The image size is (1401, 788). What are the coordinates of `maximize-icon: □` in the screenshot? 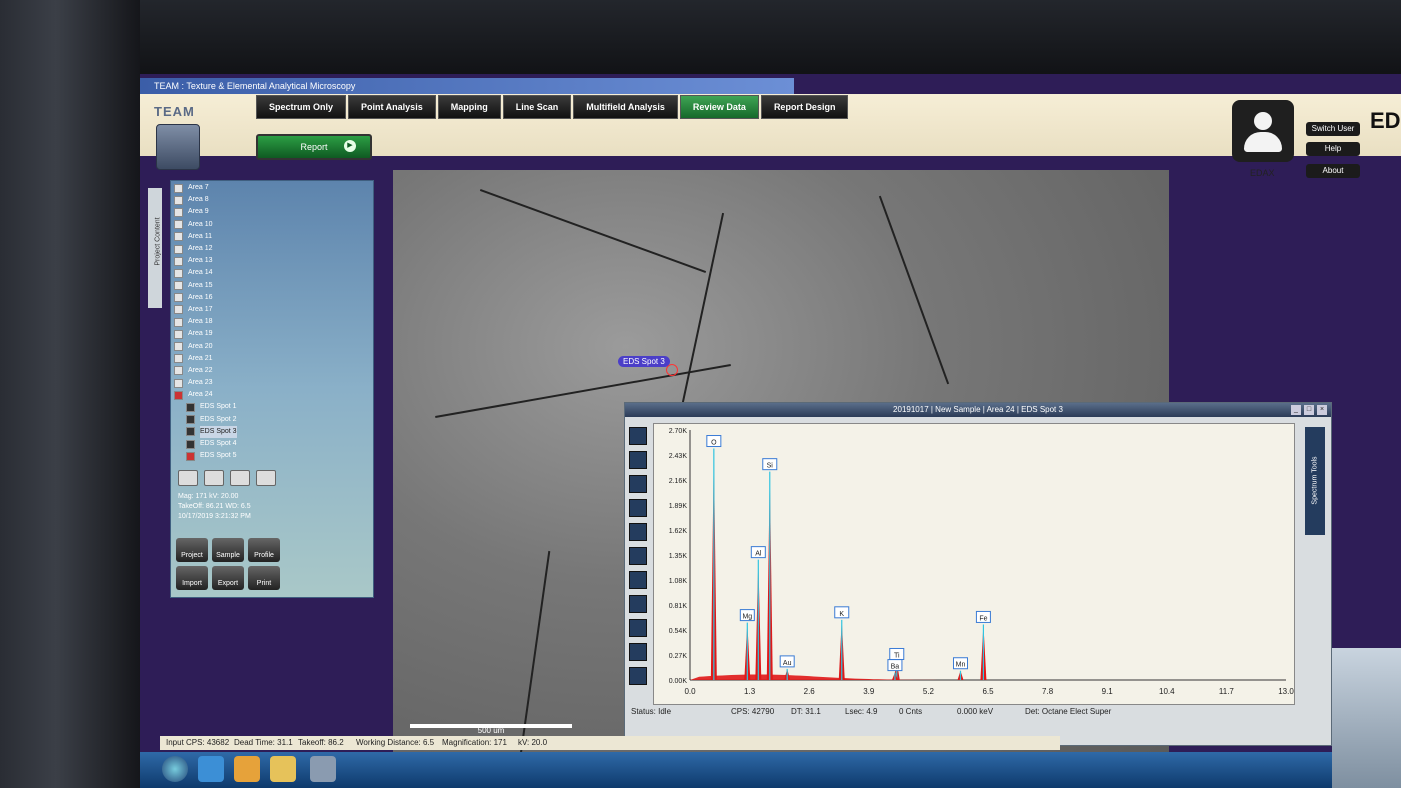 It's located at (1309, 410).